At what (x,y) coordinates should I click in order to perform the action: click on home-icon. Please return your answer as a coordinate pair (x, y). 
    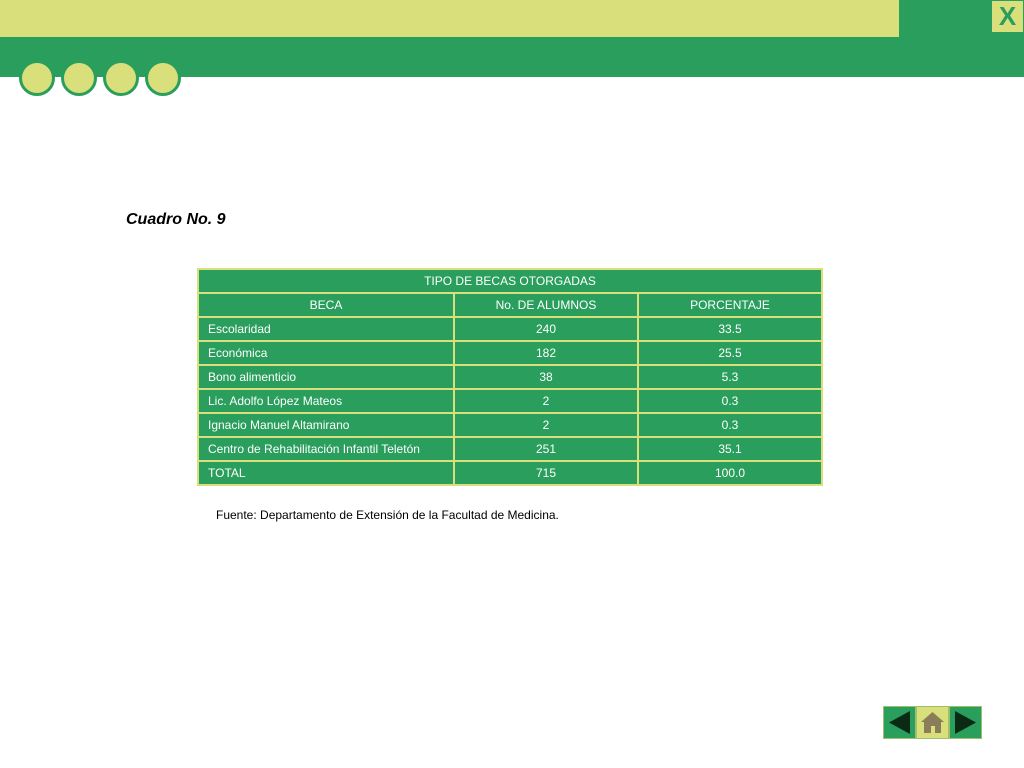
    Looking at the image, I should click on (932, 722).